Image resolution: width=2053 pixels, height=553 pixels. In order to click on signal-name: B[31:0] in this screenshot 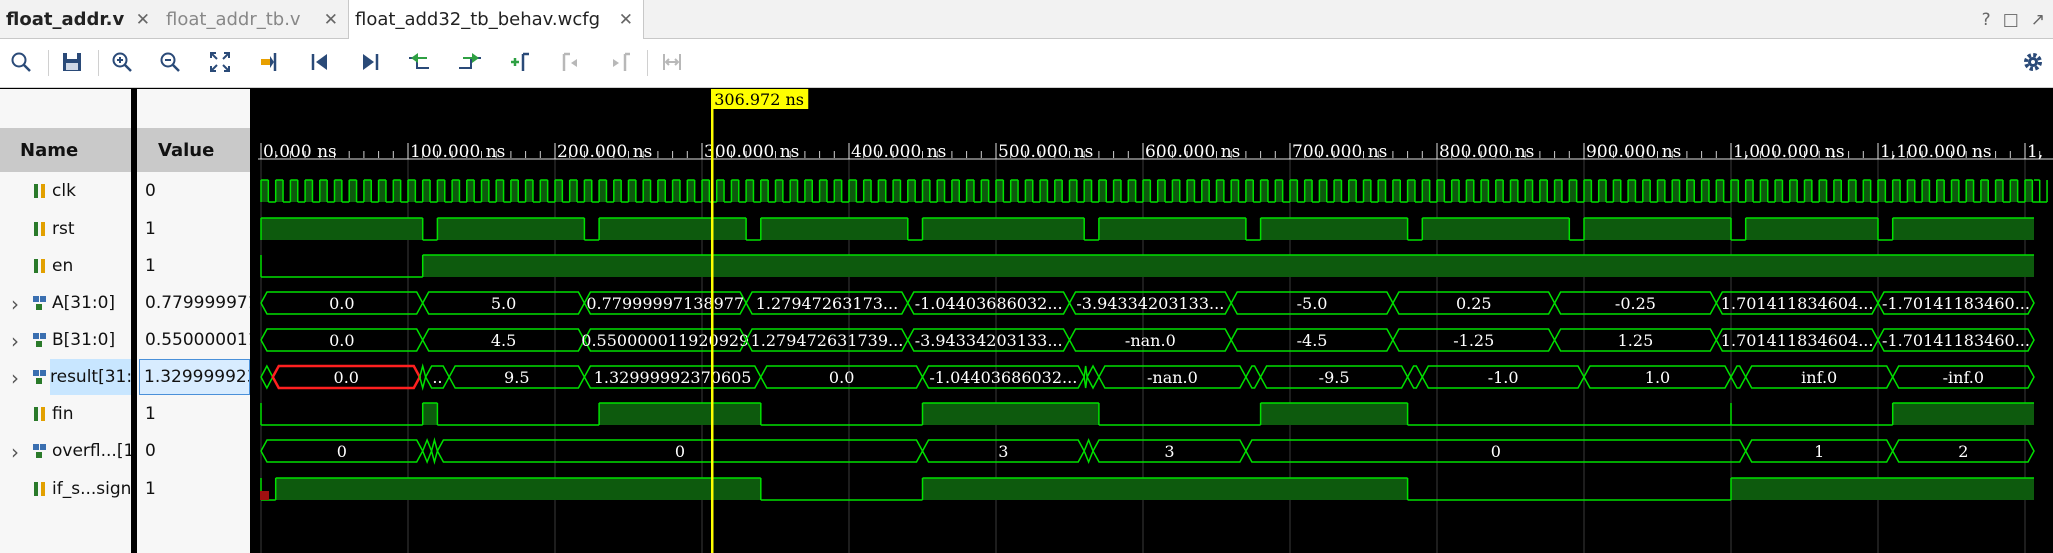, I will do `click(91, 340)`.